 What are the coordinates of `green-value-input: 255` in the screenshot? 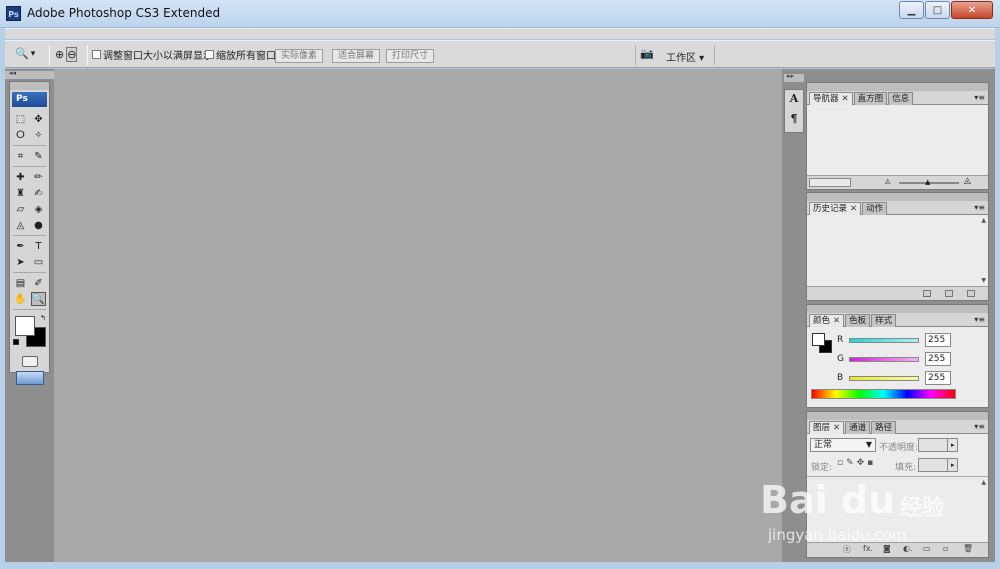 It's located at (938, 359).